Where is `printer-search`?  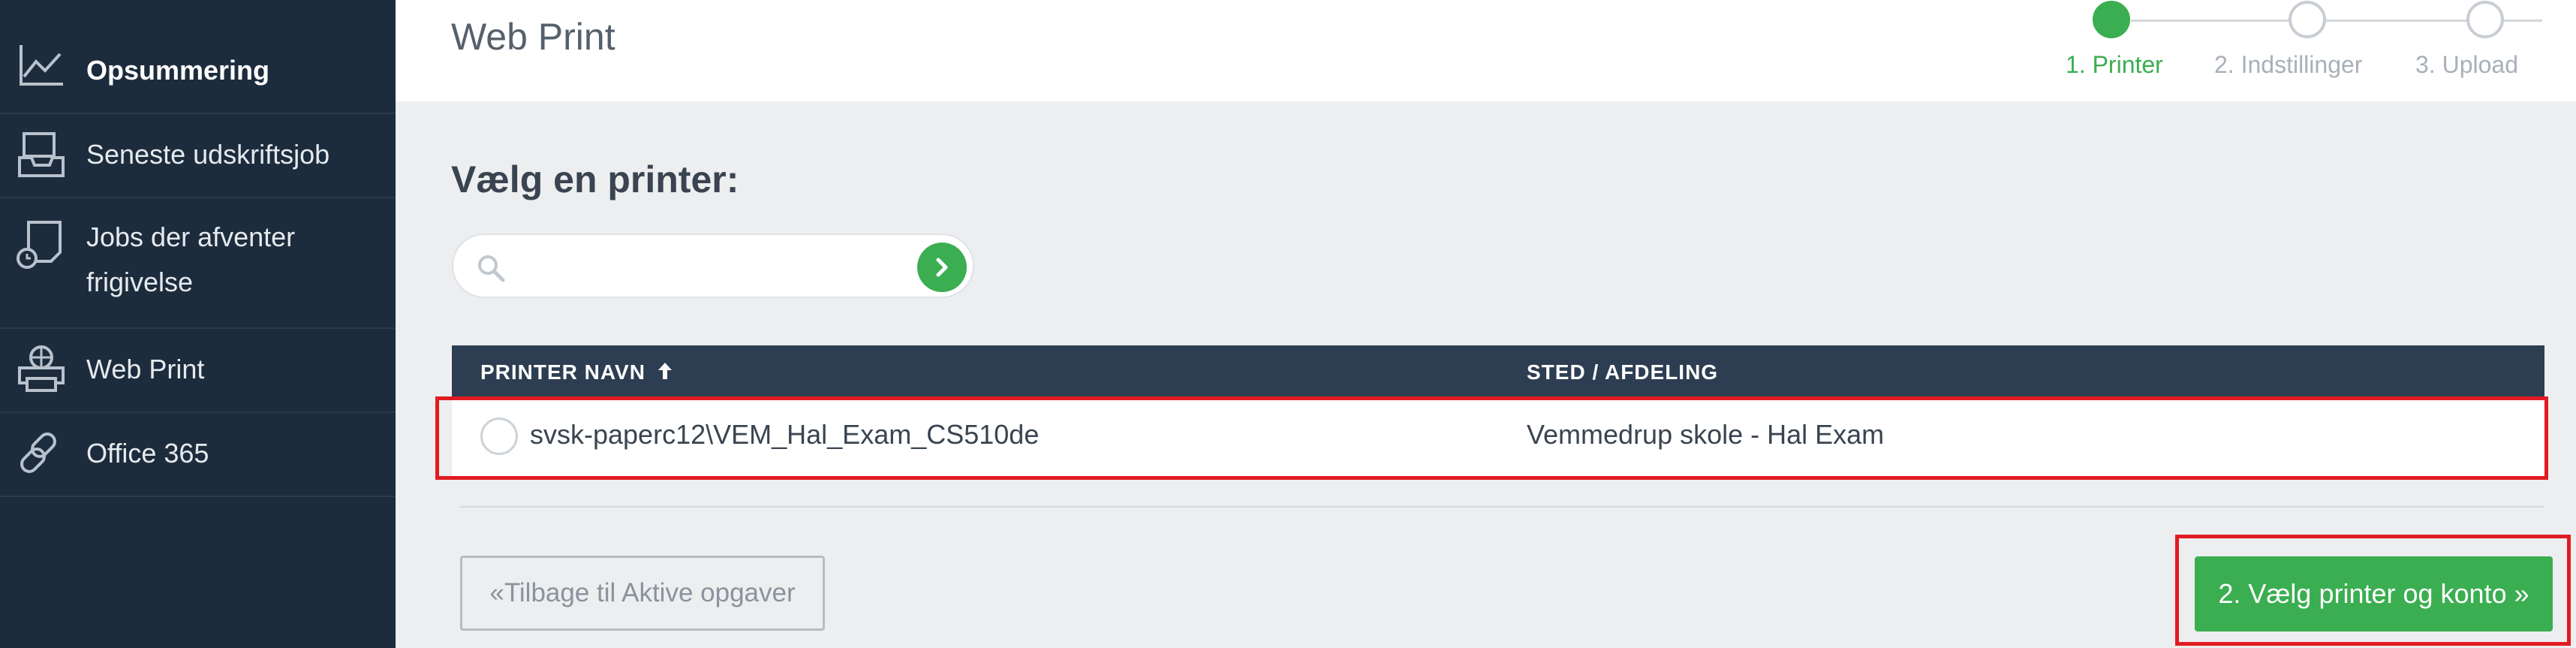 printer-search is located at coordinates (713, 266).